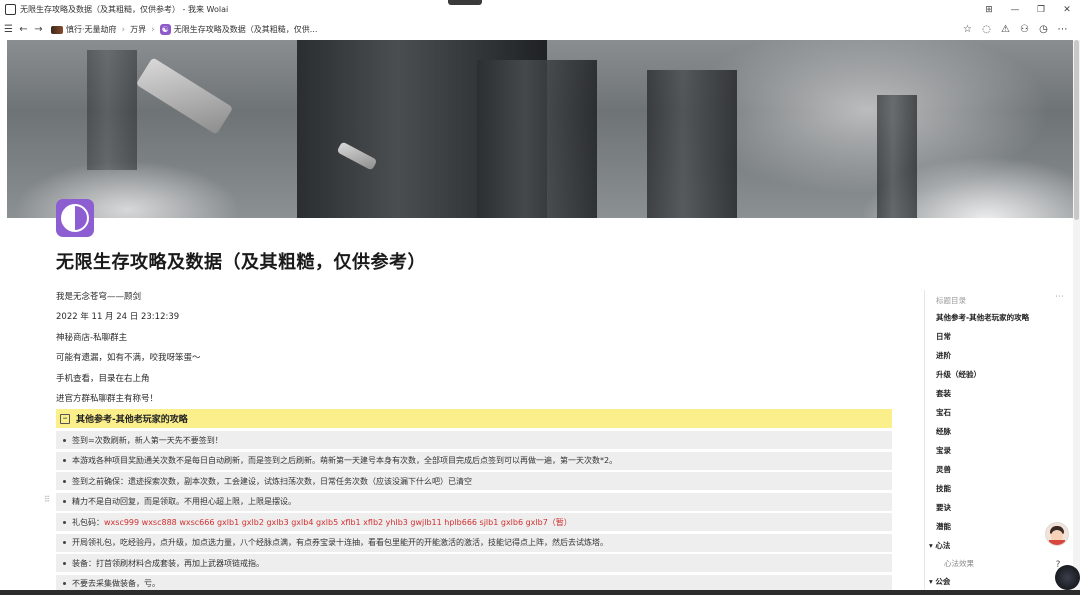 This screenshot has height=595, width=1080. What do you see at coordinates (168, 563) in the screenshot?
I see `list-item-text: 装备：打首领刷材料合成套装，再加上武器项链戒指。` at bounding box center [168, 563].